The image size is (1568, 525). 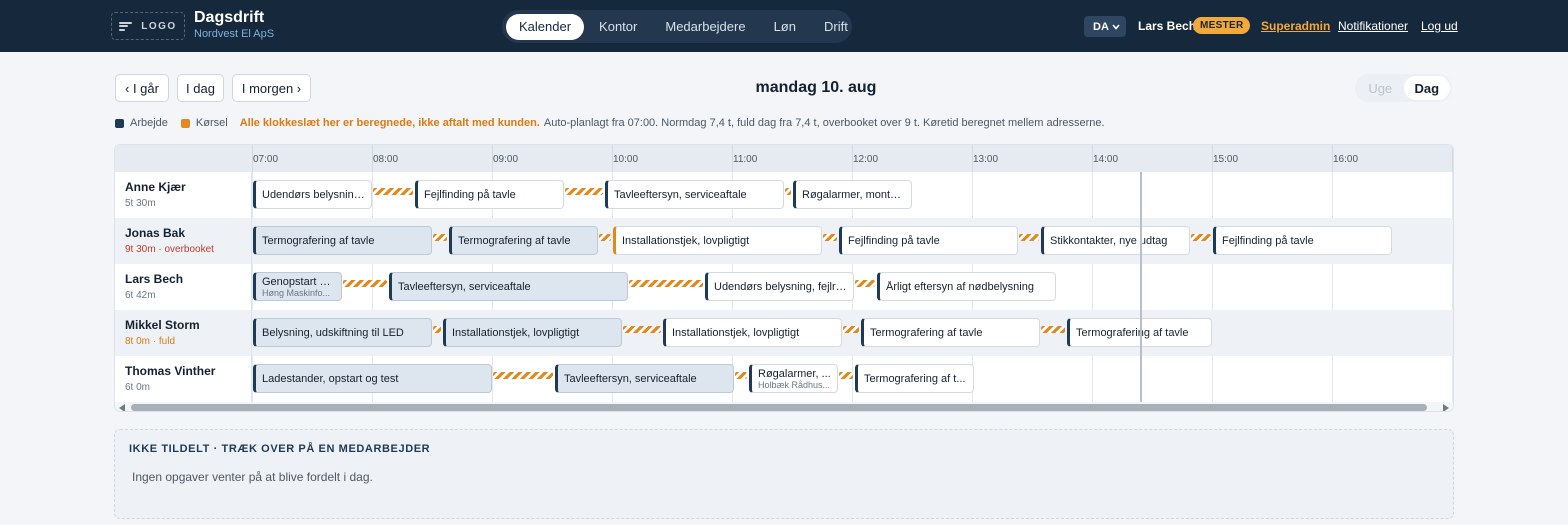 What do you see at coordinates (1446, 407) in the screenshot?
I see `scroll-right-icon` at bounding box center [1446, 407].